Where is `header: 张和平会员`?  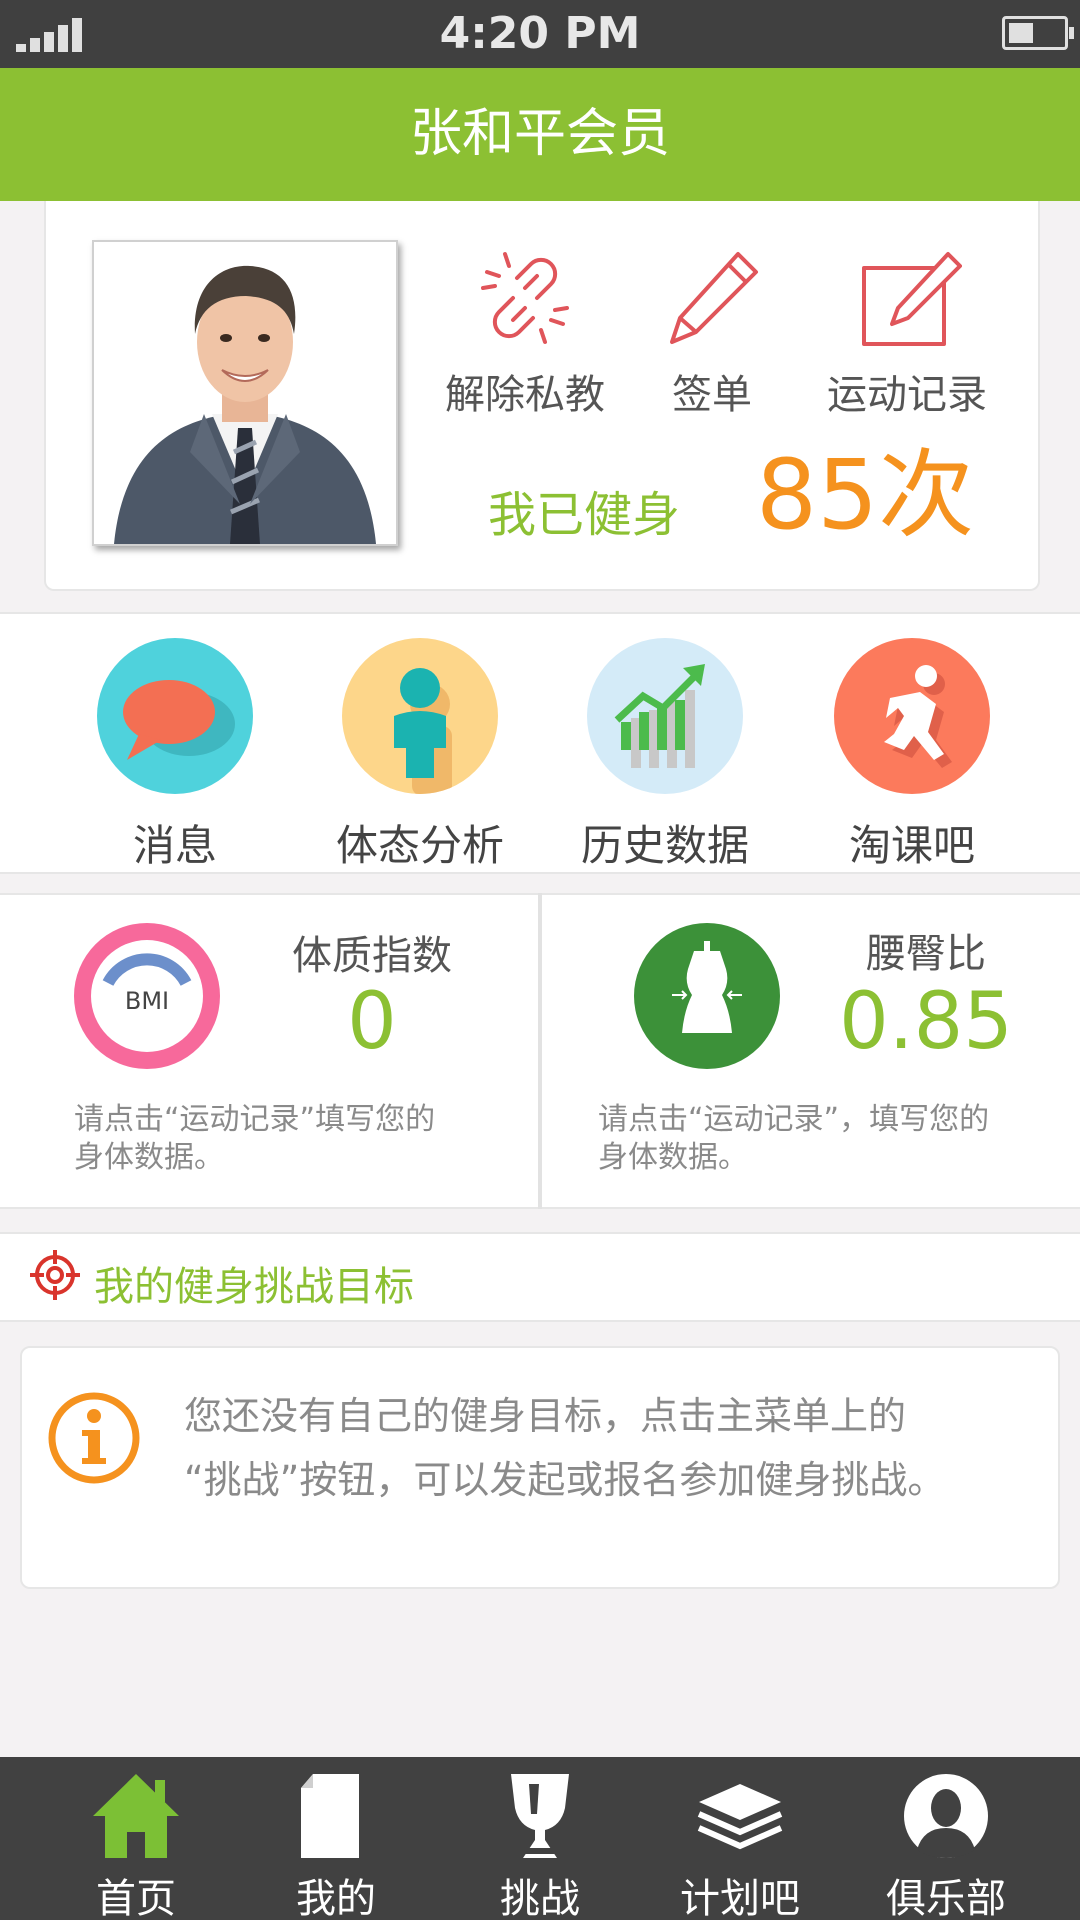
header: 张和平会员 is located at coordinates (540, 134).